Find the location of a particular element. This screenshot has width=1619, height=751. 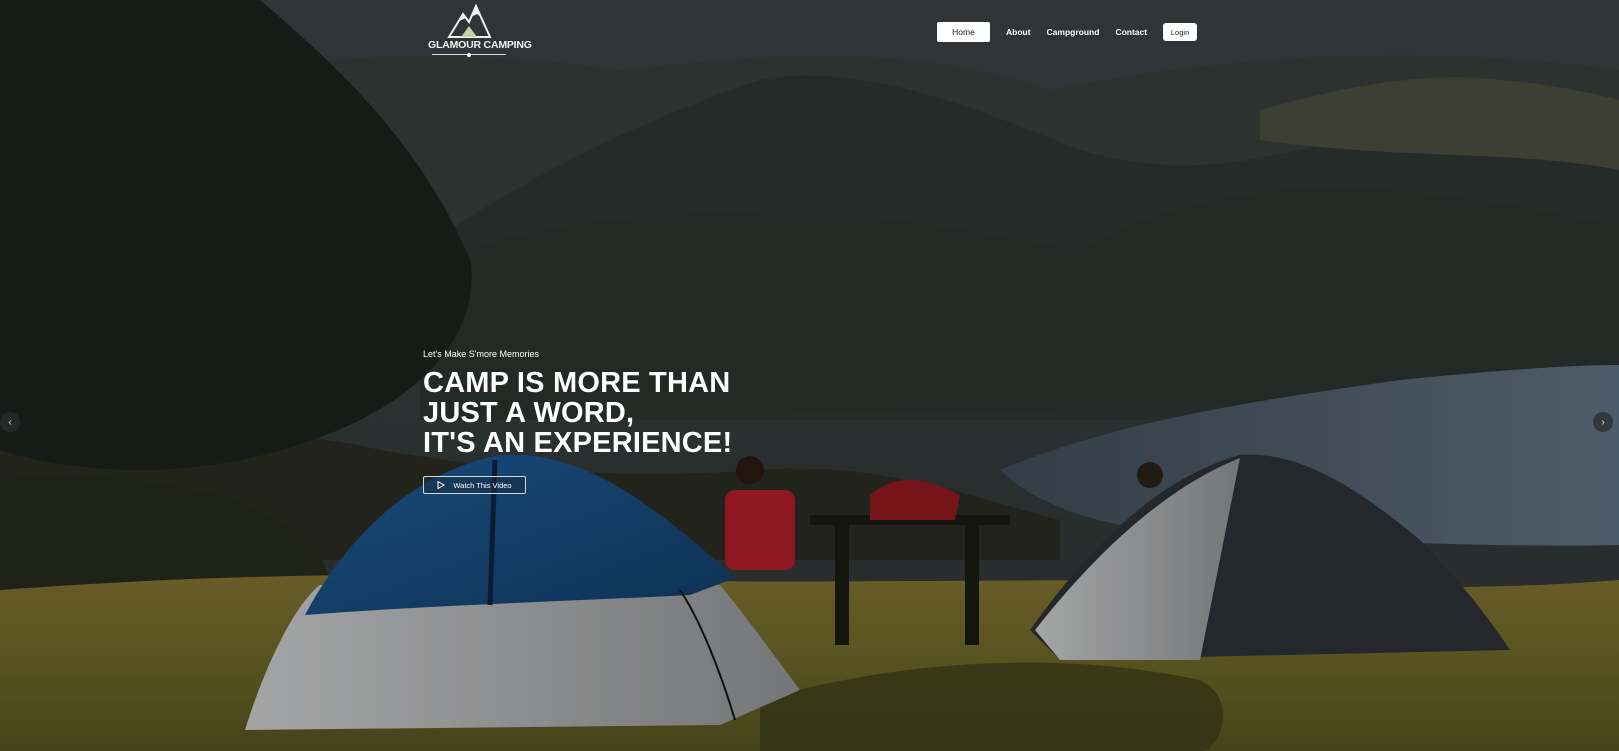

chevron-right-icon: › is located at coordinates (1603, 422).